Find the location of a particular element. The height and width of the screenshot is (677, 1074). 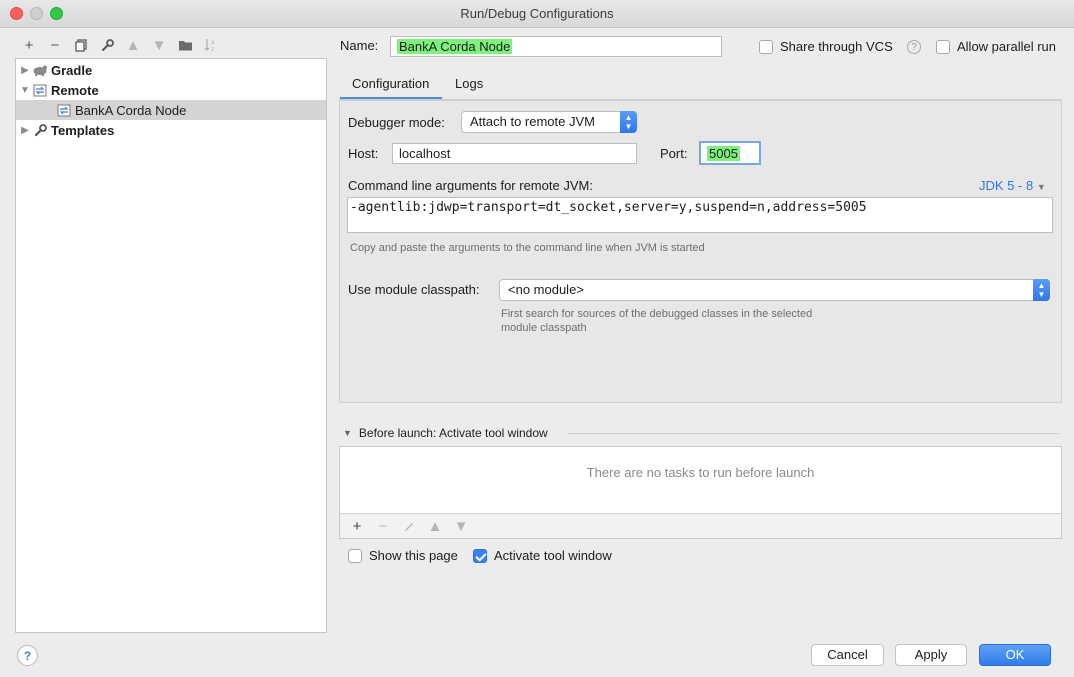

name-label: Name: is located at coordinates (359, 45).